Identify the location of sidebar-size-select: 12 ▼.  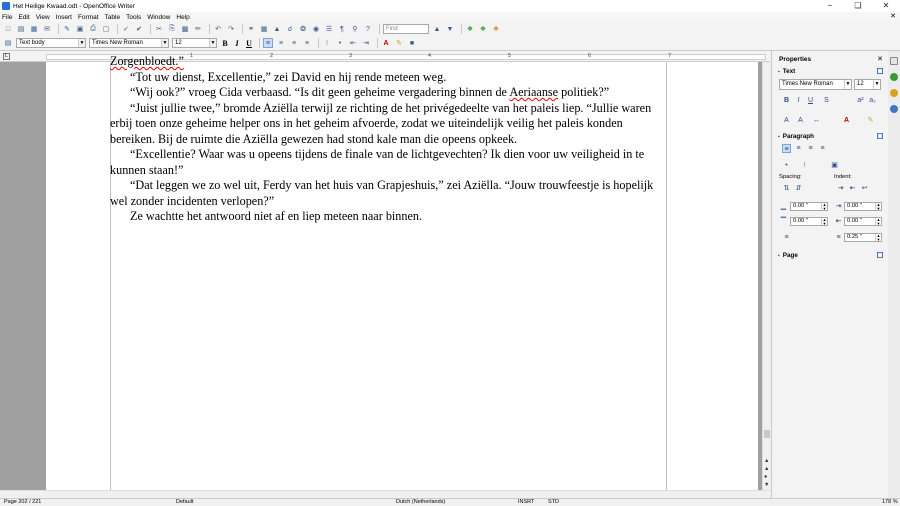
(867, 84).